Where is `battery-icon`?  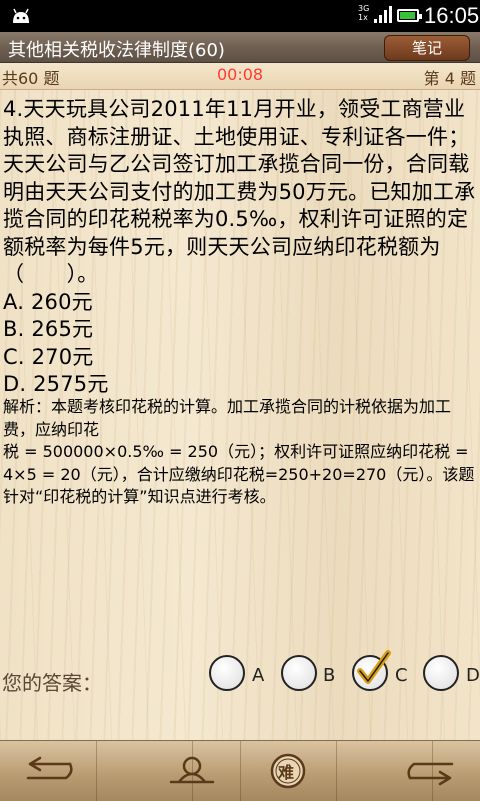
battery-icon is located at coordinates (409, 15).